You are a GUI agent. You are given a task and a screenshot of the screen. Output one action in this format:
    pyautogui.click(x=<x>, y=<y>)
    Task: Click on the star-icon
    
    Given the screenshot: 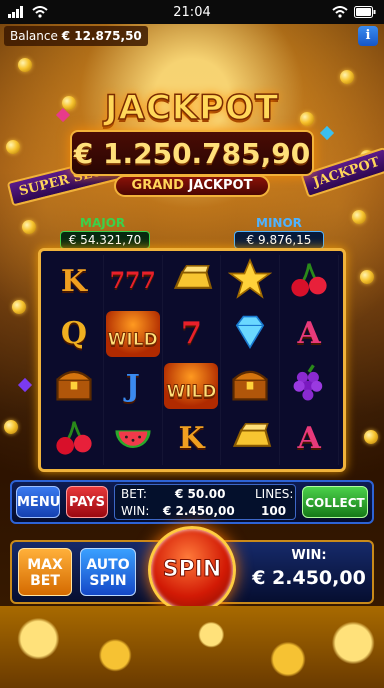 What is the action you would take?
    pyautogui.click(x=250, y=281)
    